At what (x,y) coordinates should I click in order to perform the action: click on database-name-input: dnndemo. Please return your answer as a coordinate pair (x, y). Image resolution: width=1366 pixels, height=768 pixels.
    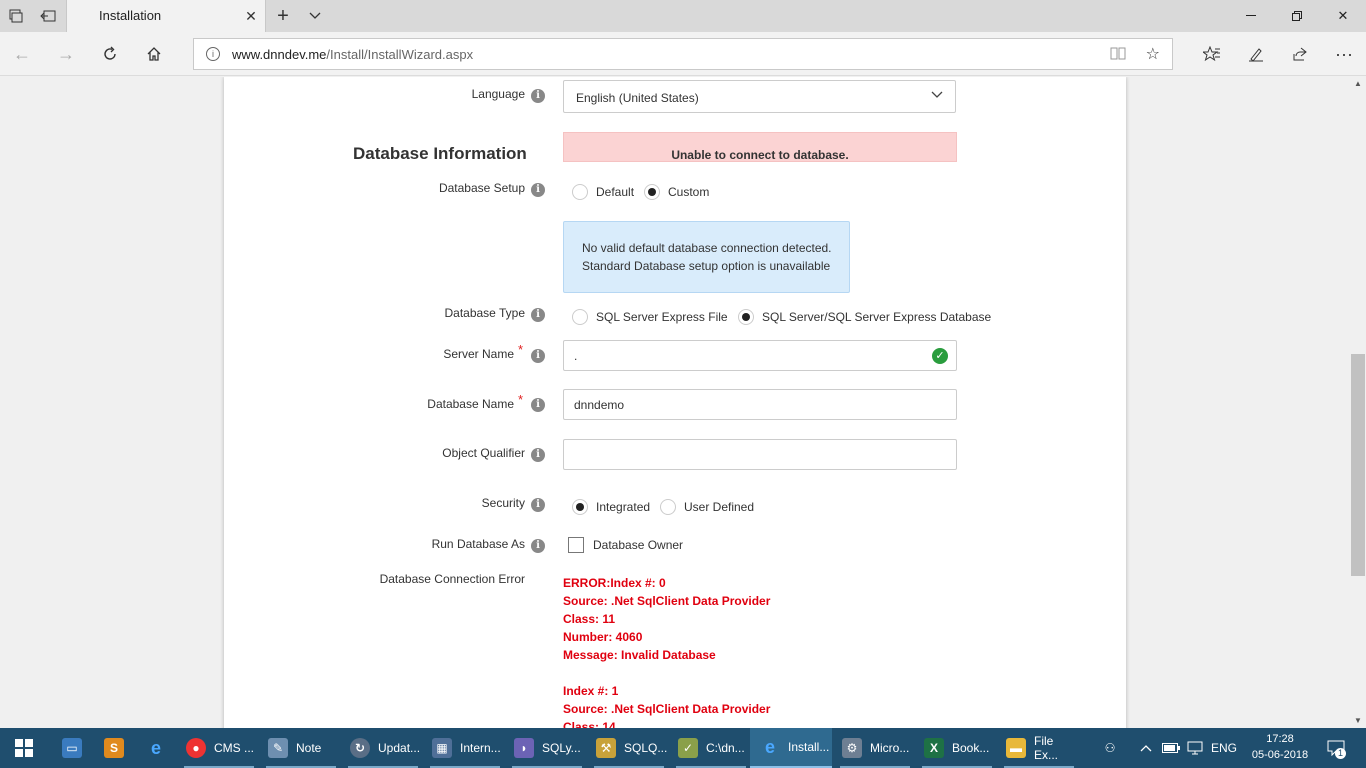
    Looking at the image, I should click on (760, 404).